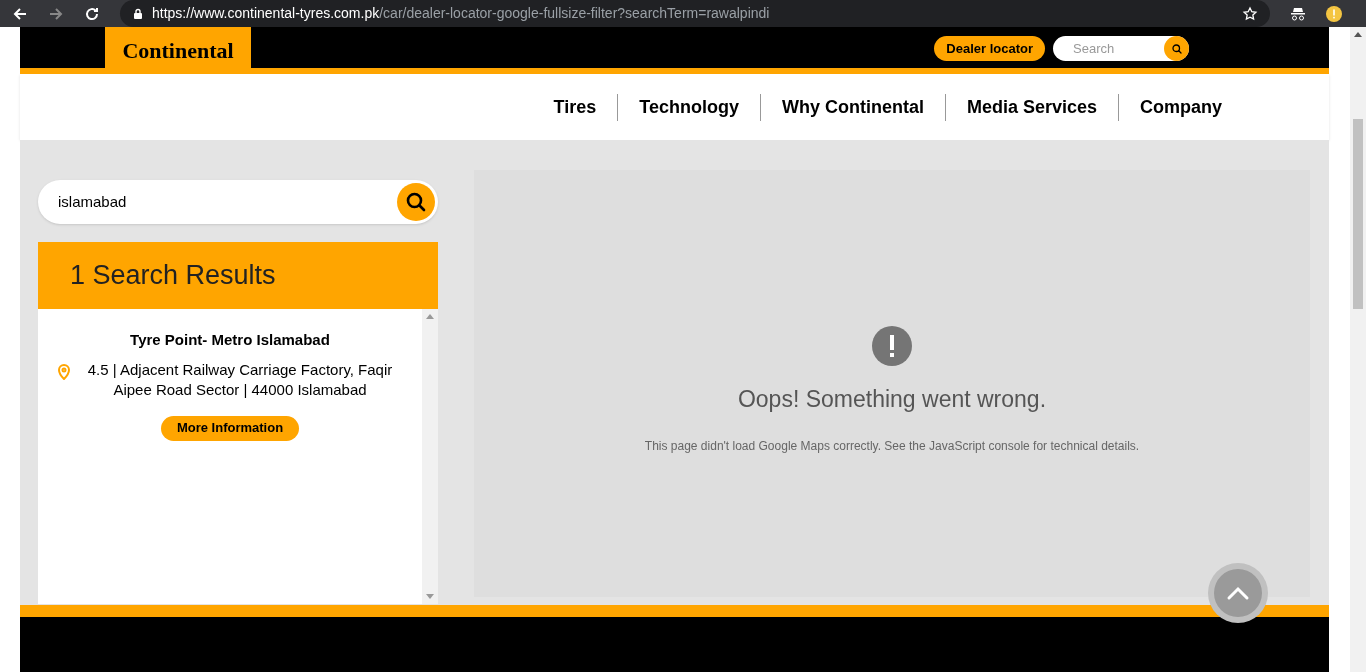  Describe the element at coordinates (892, 446) in the screenshot. I see `error-message: This page didn't load Google Maps correctly. See the JavaScript console for technical details.` at that location.